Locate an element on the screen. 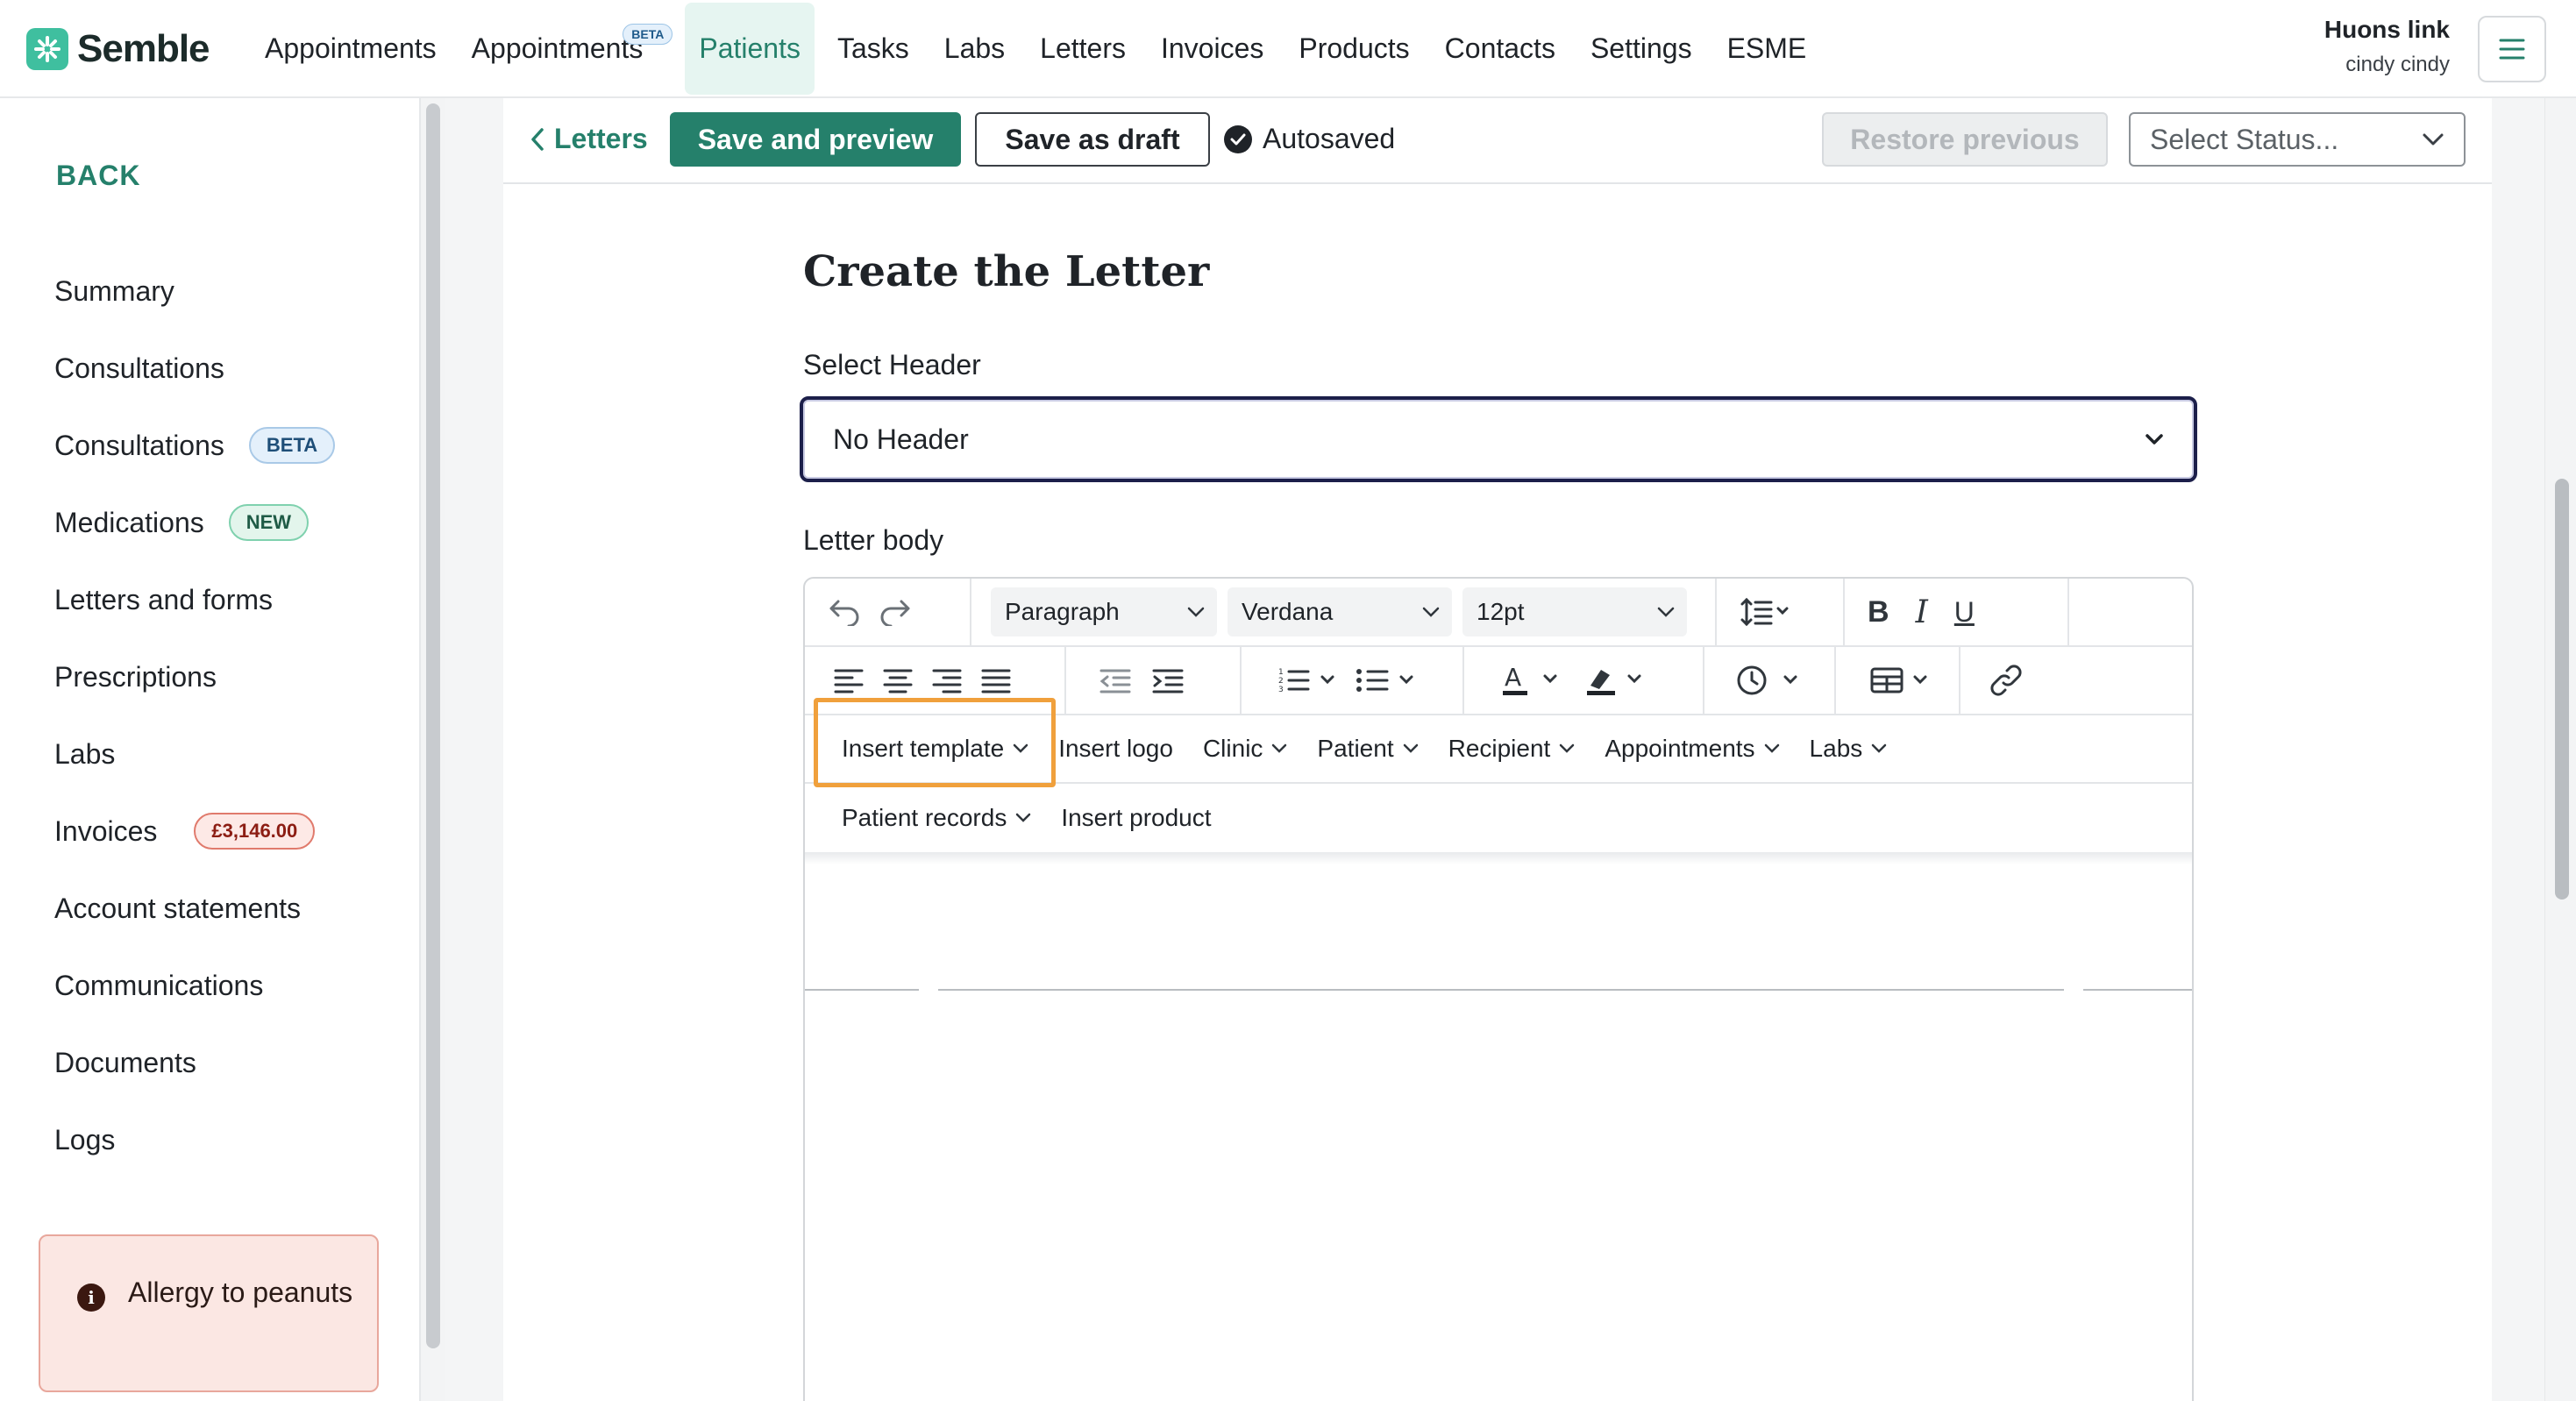 This screenshot has height=1401, width=2576. sidebar-item-account-statements: Account statements is located at coordinates (194, 909).